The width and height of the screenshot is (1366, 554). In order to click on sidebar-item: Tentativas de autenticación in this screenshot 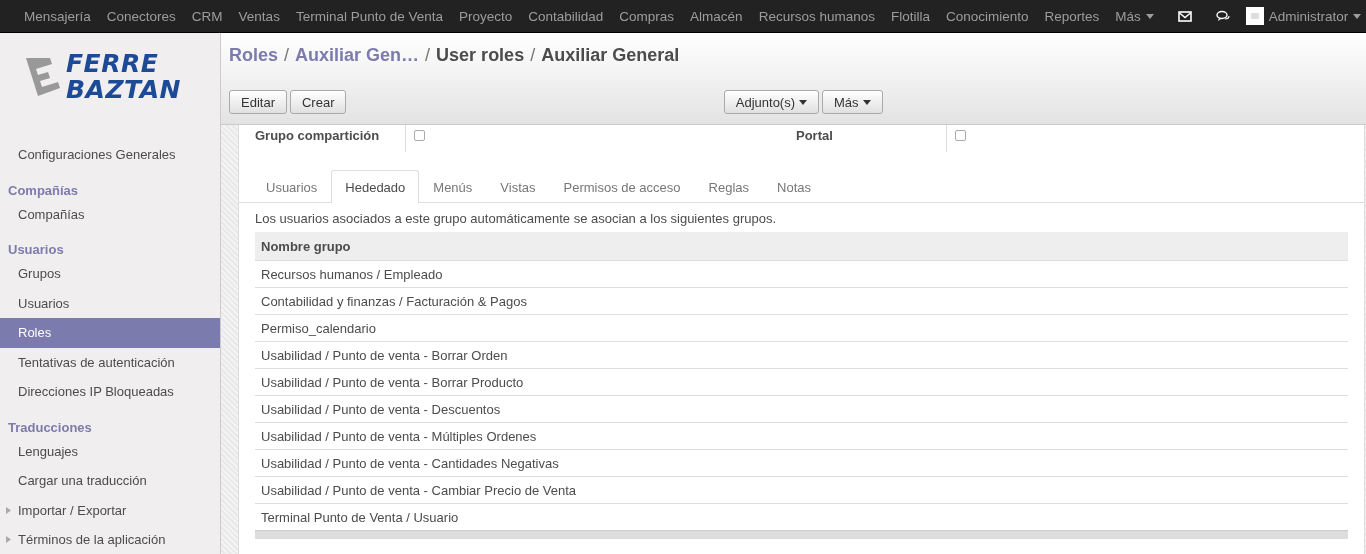, I will do `click(110, 362)`.